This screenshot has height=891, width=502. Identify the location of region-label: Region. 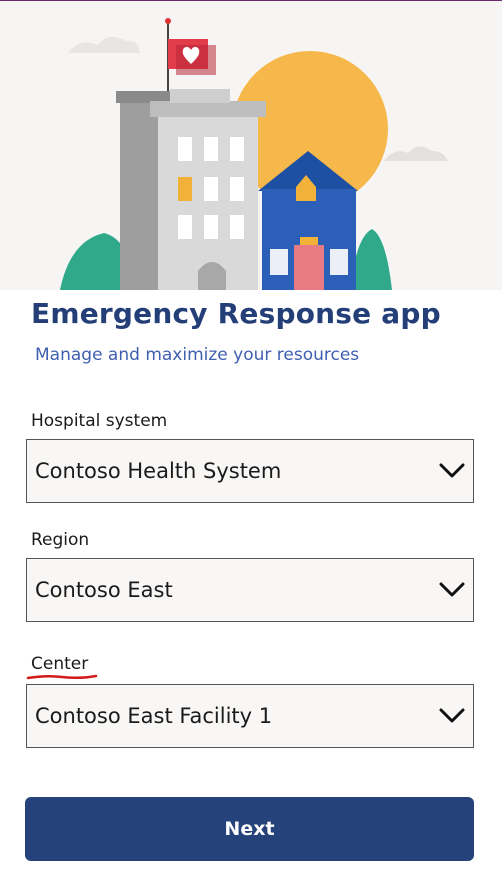
(60, 540).